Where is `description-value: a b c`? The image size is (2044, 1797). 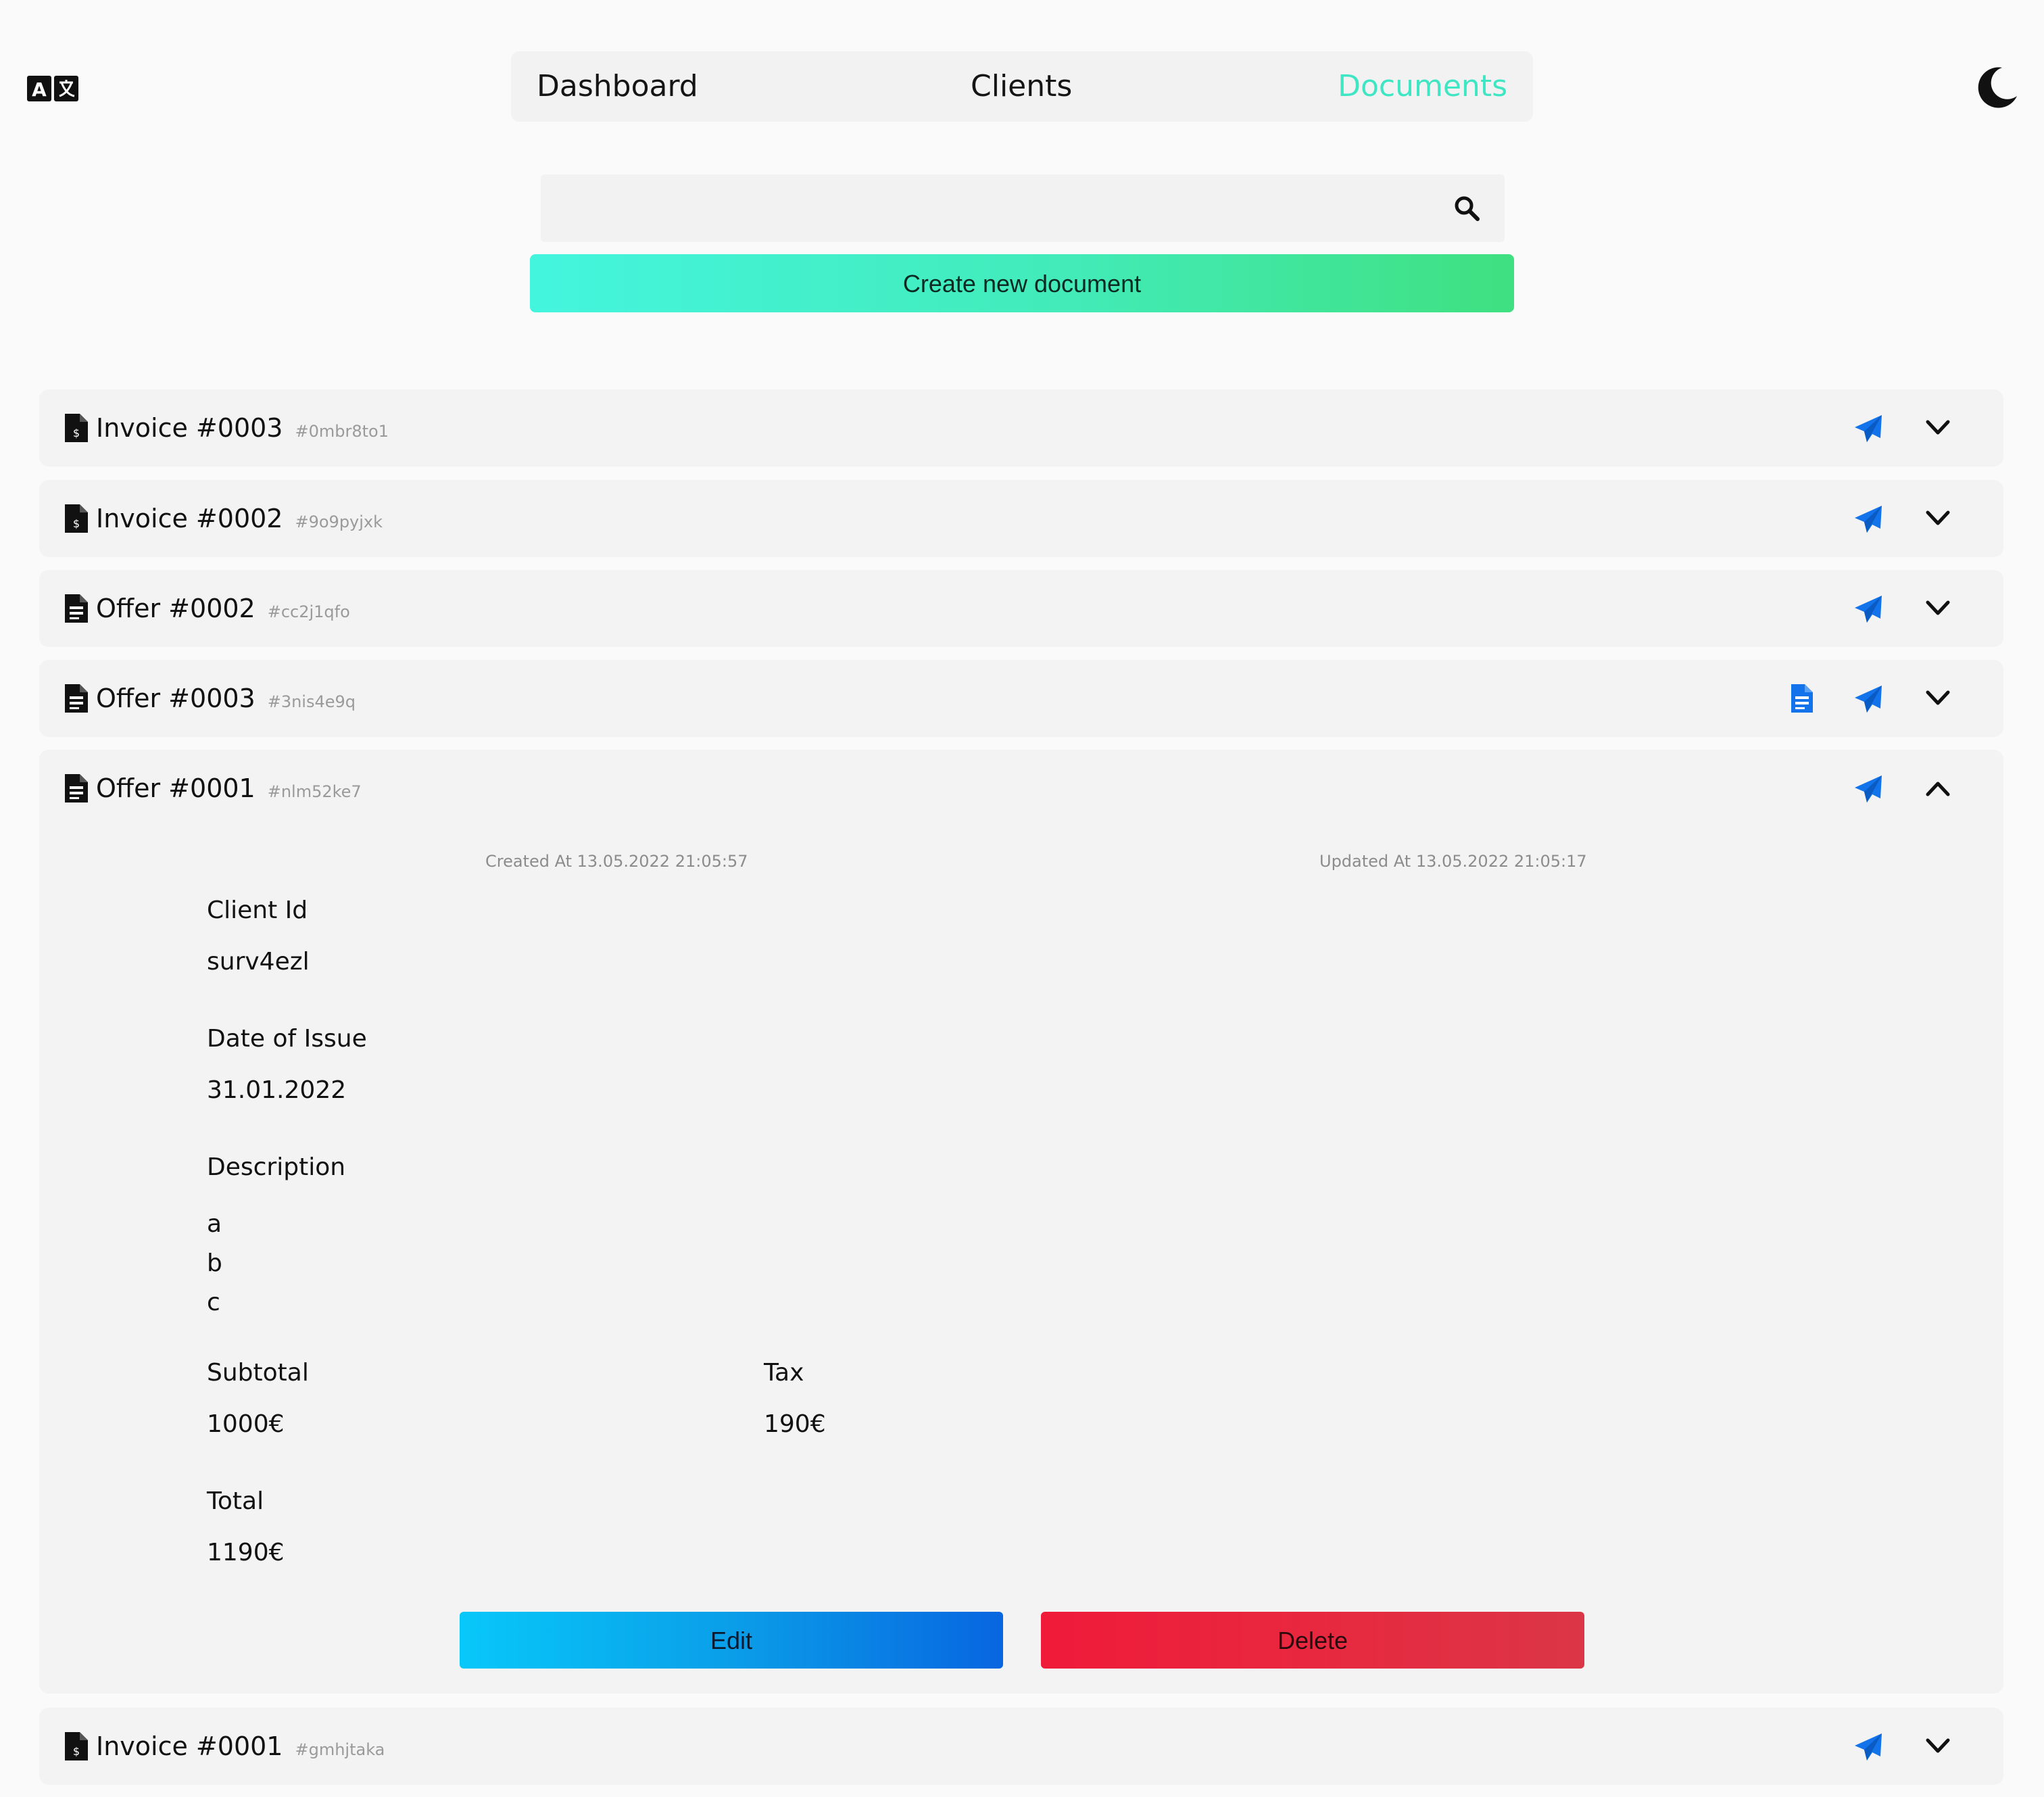 description-value: a b c is located at coordinates (214, 1264).